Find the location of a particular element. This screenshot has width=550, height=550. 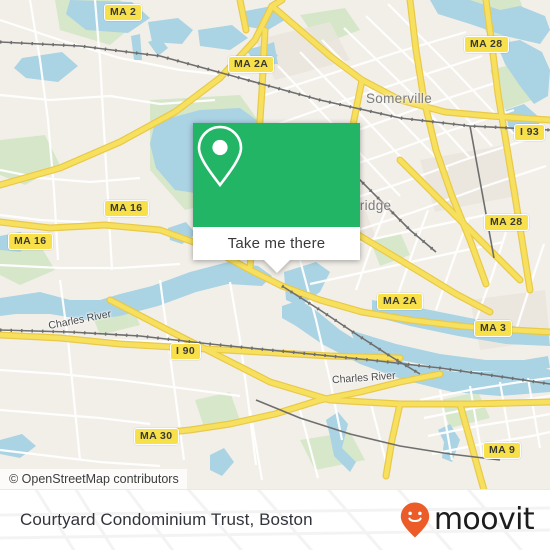

road-shield-ma-3: MA 3 is located at coordinates (493, 328).